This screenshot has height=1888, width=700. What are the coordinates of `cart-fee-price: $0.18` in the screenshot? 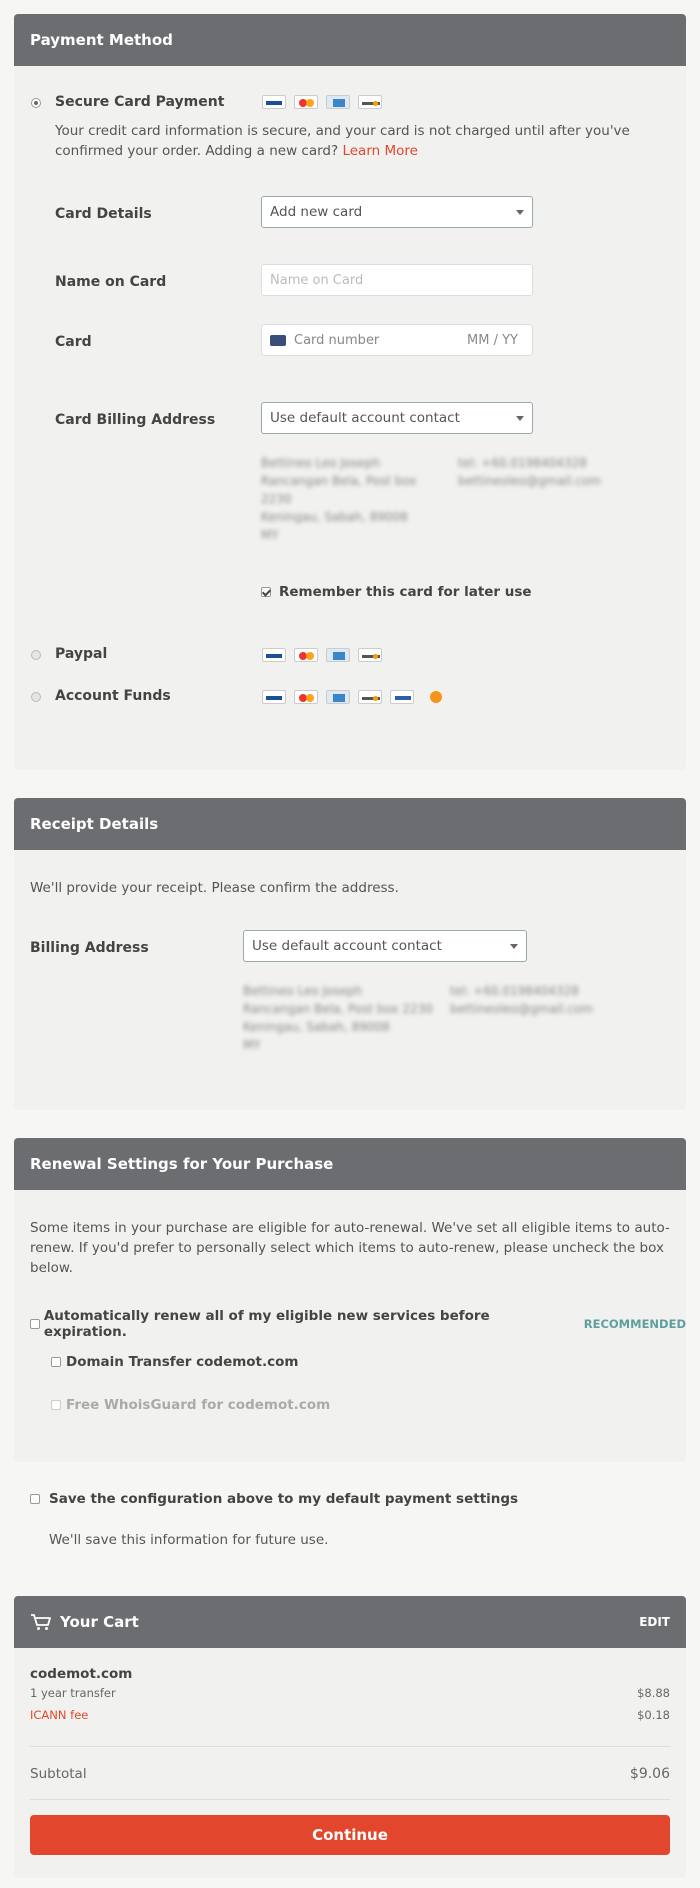 It's located at (653, 1715).